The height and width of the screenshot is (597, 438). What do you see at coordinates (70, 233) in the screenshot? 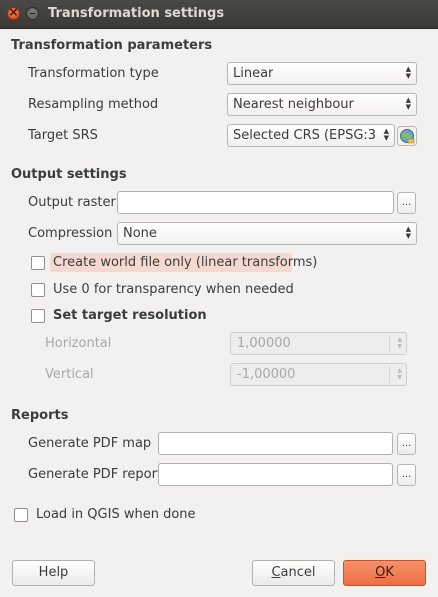
I see `compression-label: Compression` at bounding box center [70, 233].